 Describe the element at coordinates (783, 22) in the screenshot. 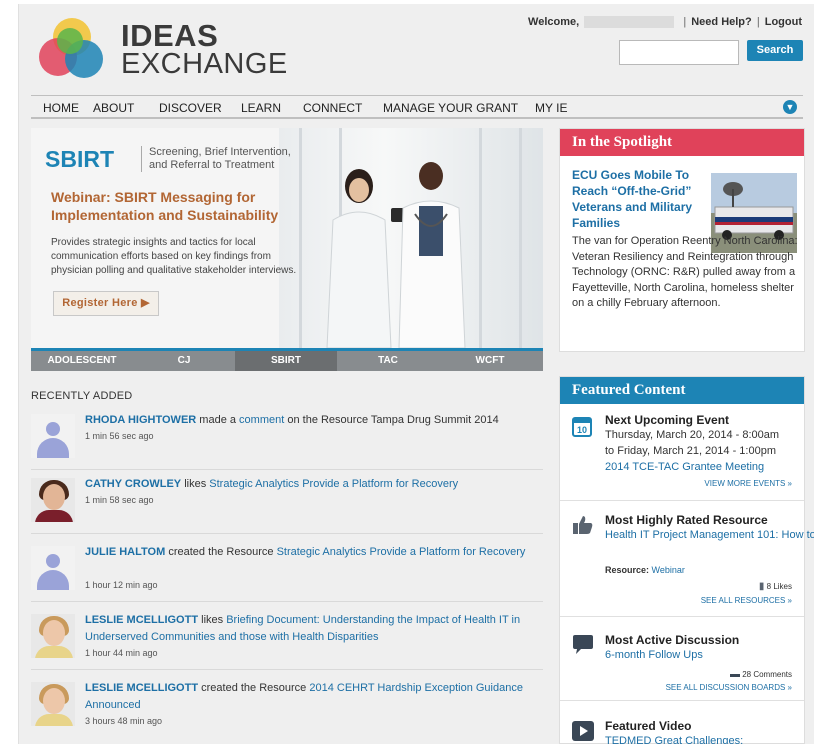

I see `logout-link: Logout` at that location.